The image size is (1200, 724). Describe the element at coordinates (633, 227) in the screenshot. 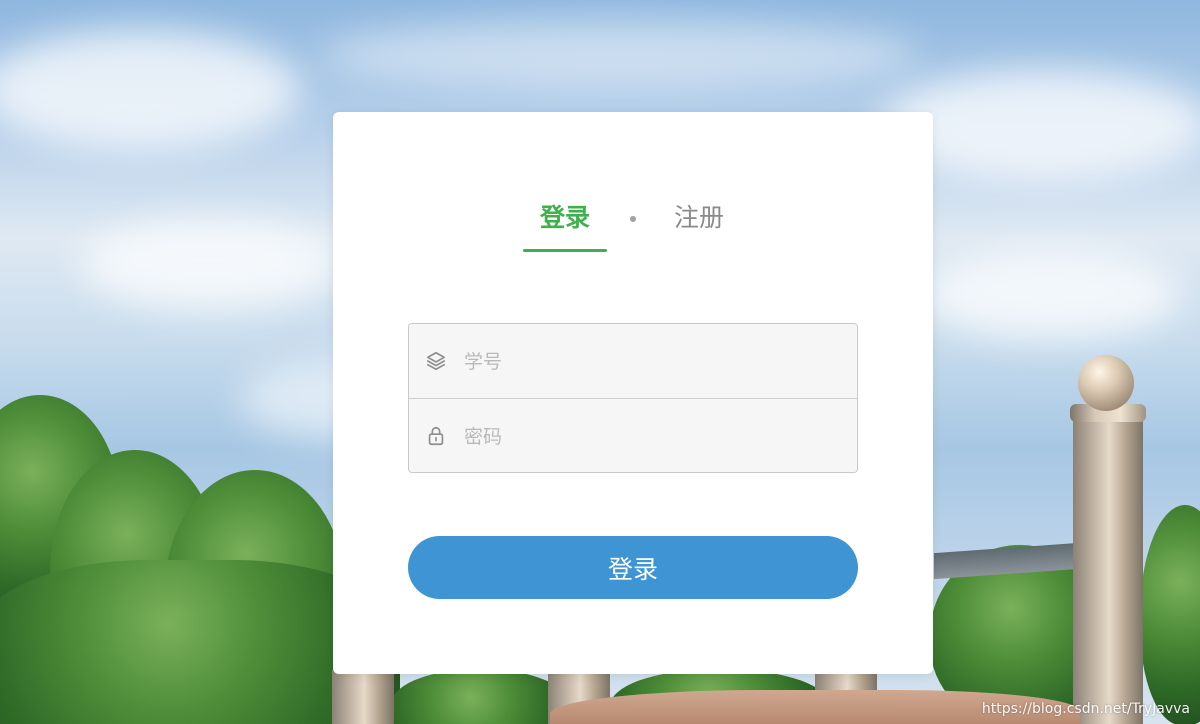

I see `auth-tabs: 登录 注册` at that location.